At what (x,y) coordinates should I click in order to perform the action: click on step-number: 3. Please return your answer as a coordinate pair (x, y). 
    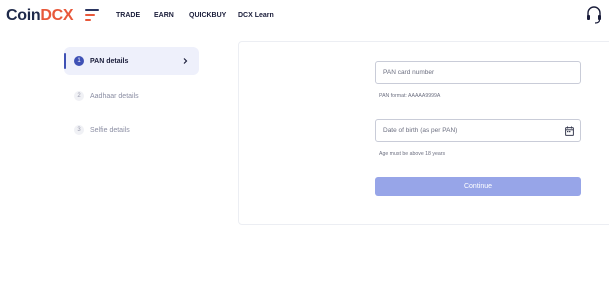
    Looking at the image, I should click on (79, 130).